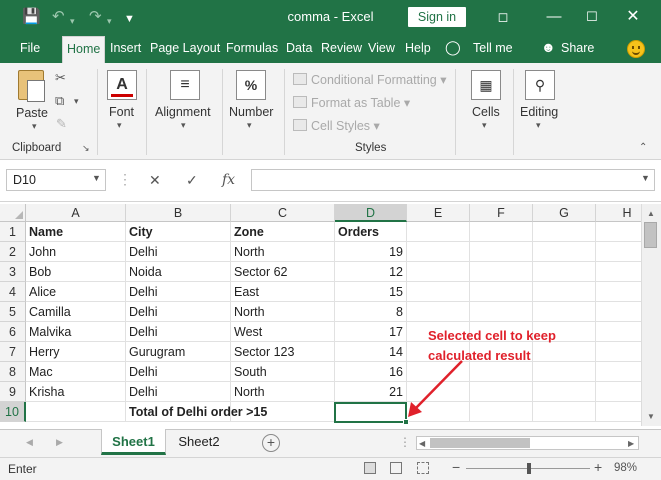 The height and width of the screenshot is (480, 661). I want to click on cell-g9, so click(564, 392).